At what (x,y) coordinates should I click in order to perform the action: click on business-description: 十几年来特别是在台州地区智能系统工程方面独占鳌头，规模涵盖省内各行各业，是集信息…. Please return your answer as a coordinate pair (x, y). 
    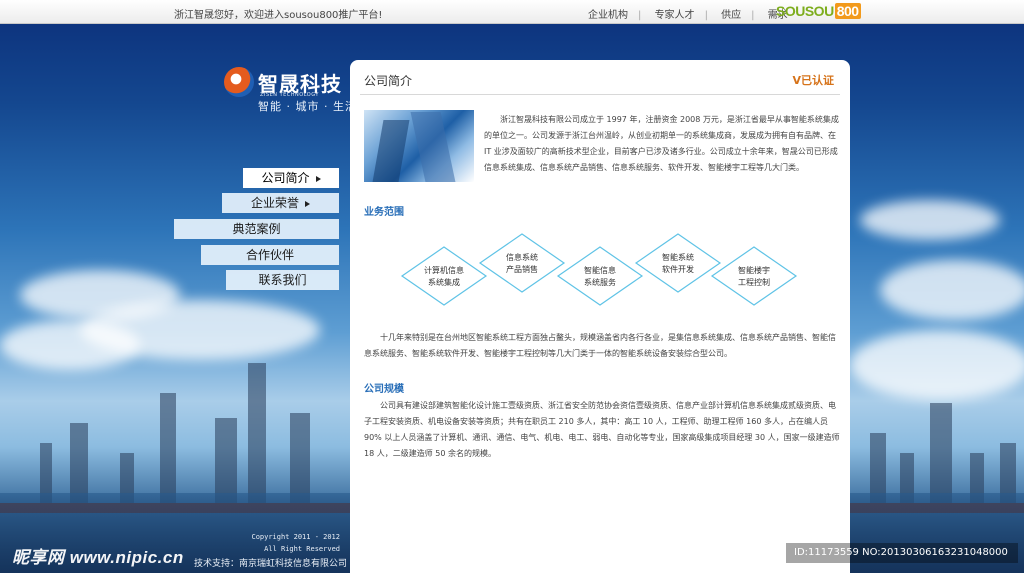
    Looking at the image, I should click on (600, 345).